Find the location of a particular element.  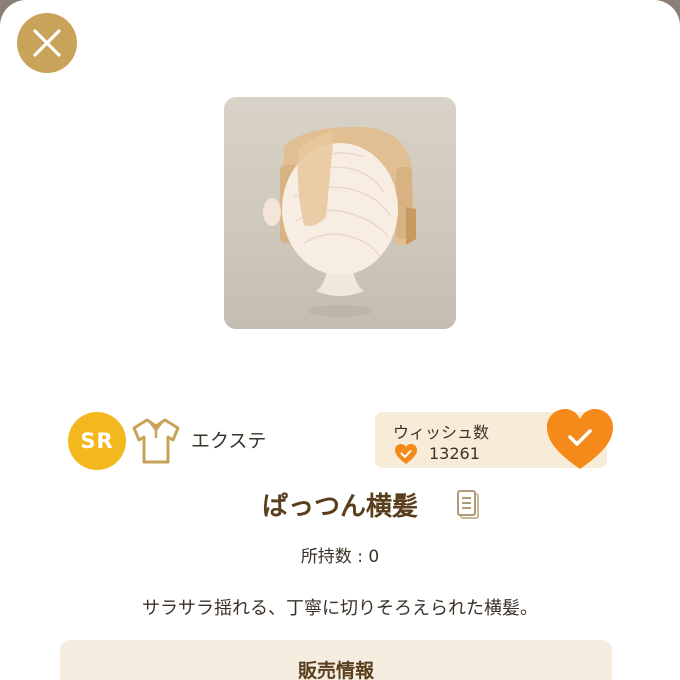

item-preview-card is located at coordinates (340, 213).